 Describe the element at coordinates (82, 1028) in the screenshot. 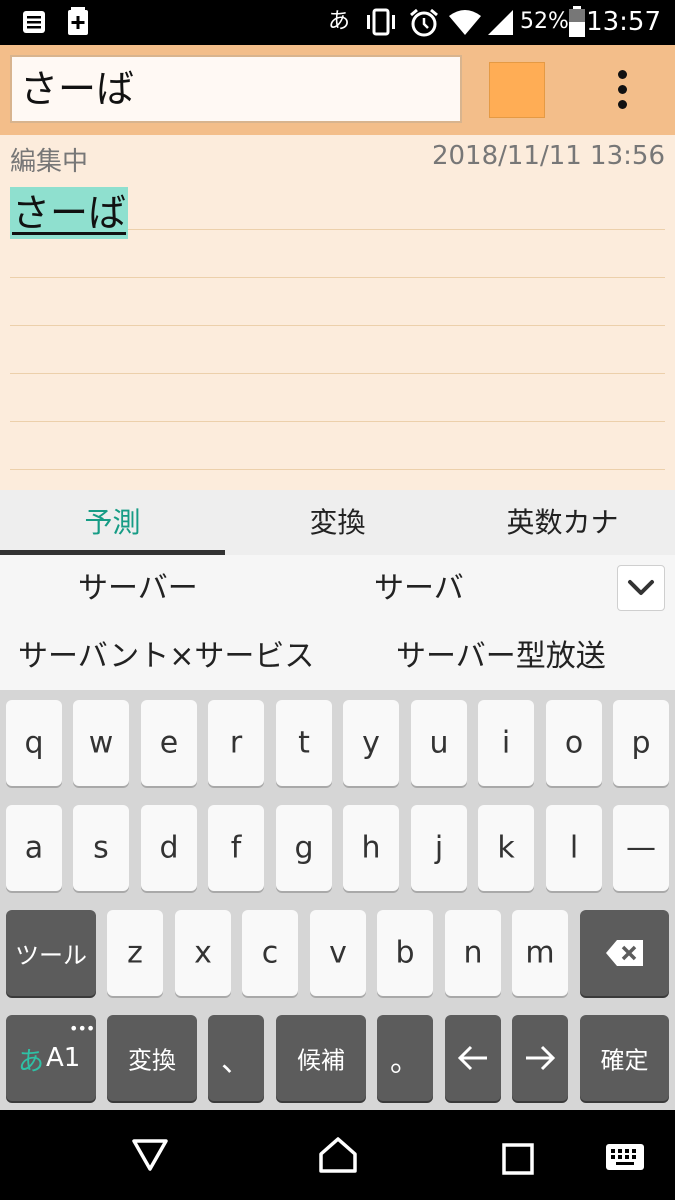

I see `more-dots-icon: •••` at that location.